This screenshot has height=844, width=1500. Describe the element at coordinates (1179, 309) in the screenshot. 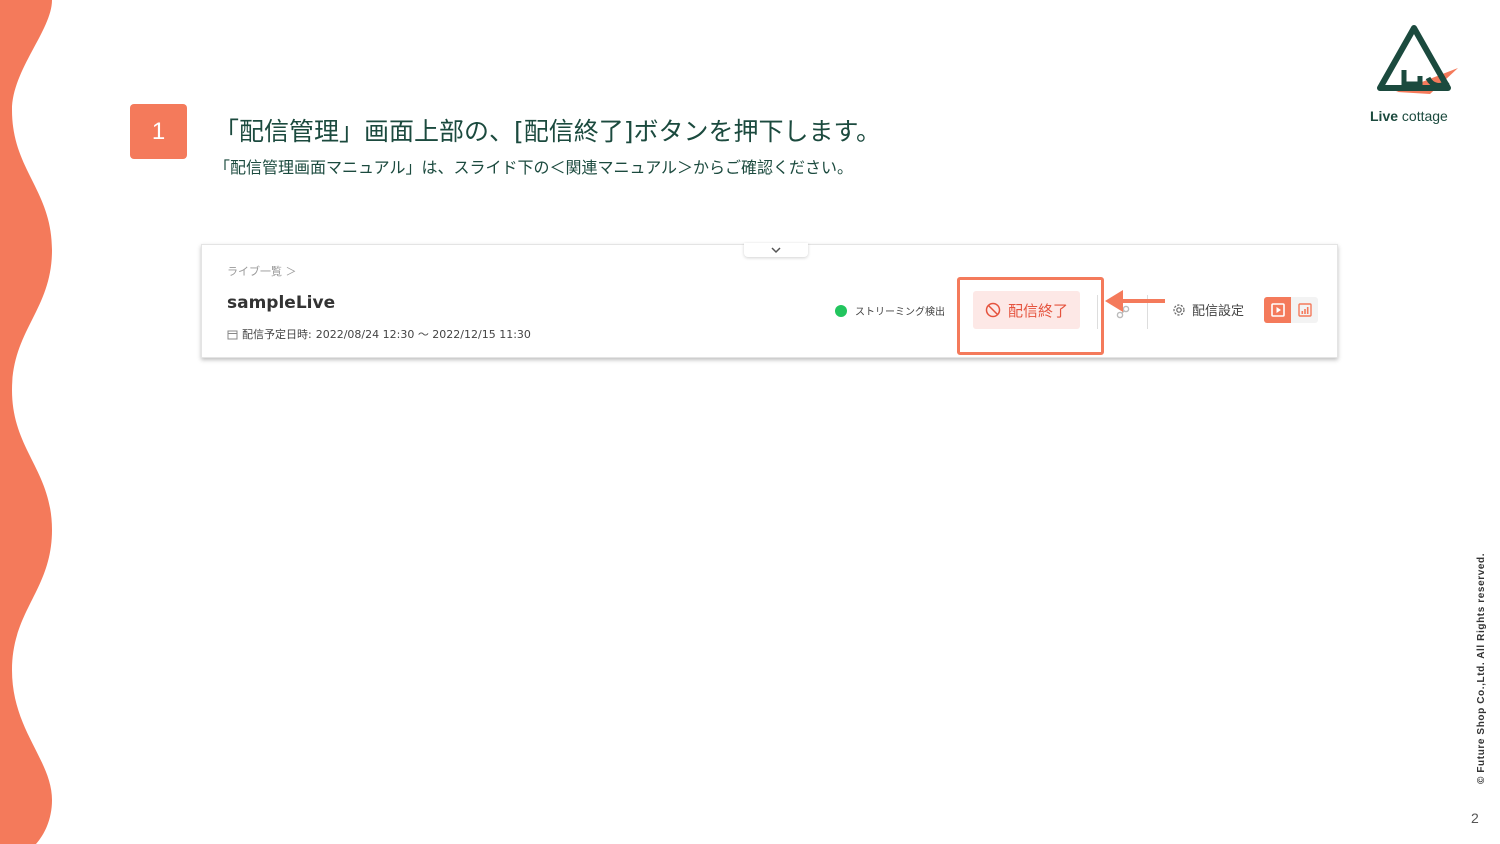

I see `gear-icon` at that location.